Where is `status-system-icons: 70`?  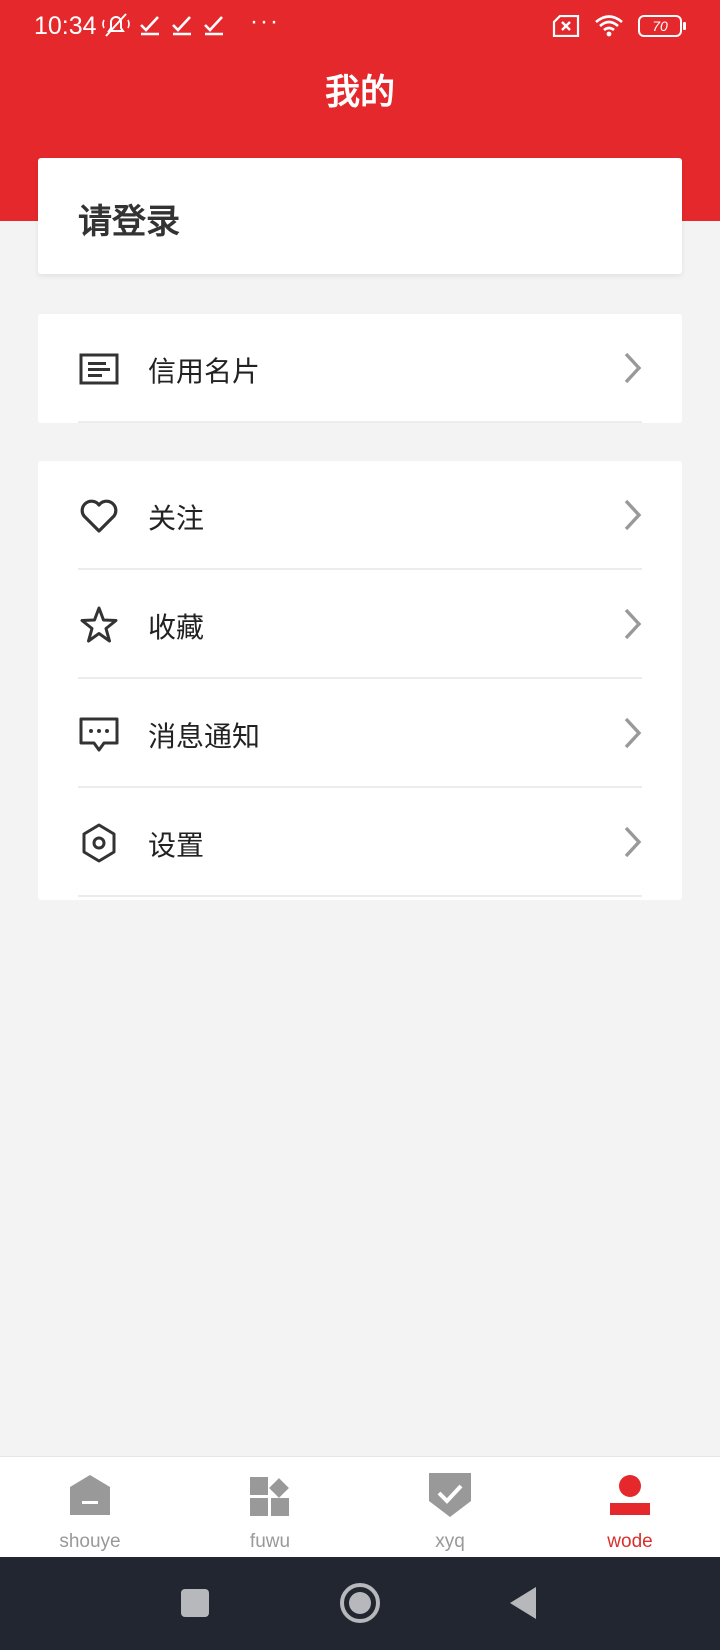 status-system-icons: 70 is located at coordinates (619, 26).